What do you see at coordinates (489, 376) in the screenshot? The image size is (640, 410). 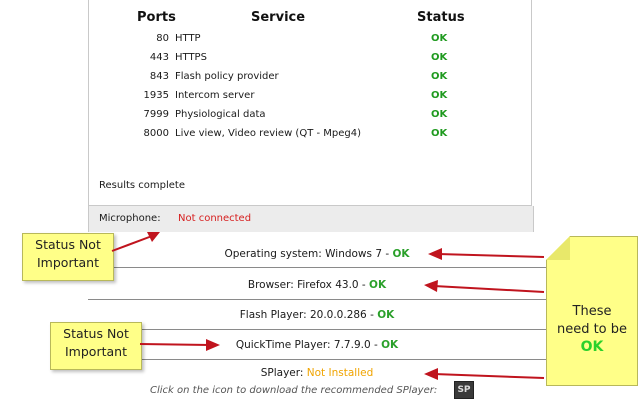 I see `arrow-to-splayer` at bounding box center [489, 376].